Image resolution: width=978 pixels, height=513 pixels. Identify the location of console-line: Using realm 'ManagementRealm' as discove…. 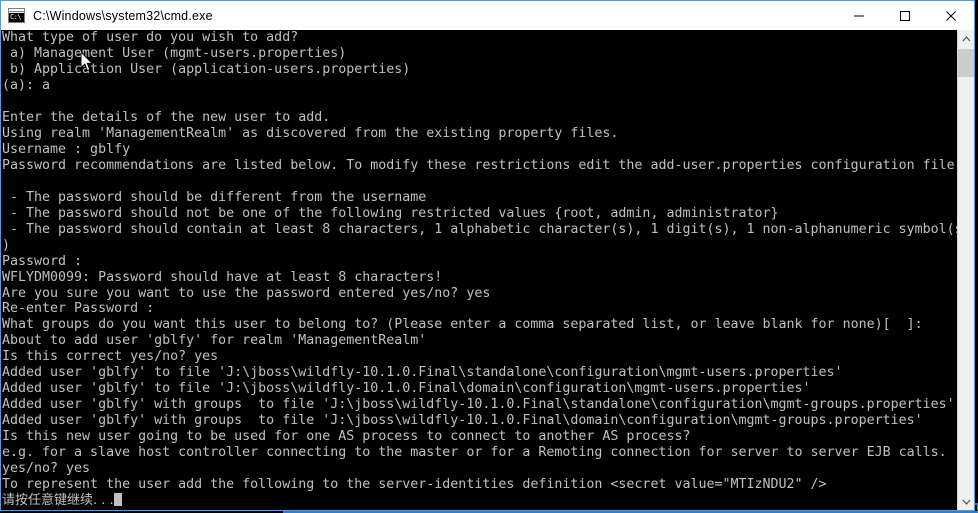
(310, 133).